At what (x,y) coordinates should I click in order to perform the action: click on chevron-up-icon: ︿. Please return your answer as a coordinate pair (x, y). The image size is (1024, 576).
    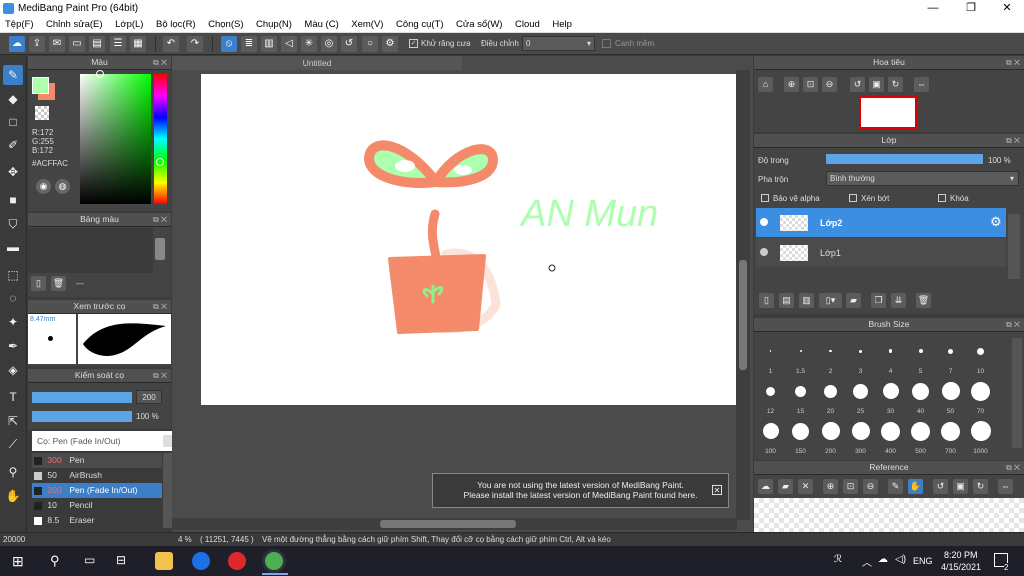
    Looking at the image, I should click on (867, 561).